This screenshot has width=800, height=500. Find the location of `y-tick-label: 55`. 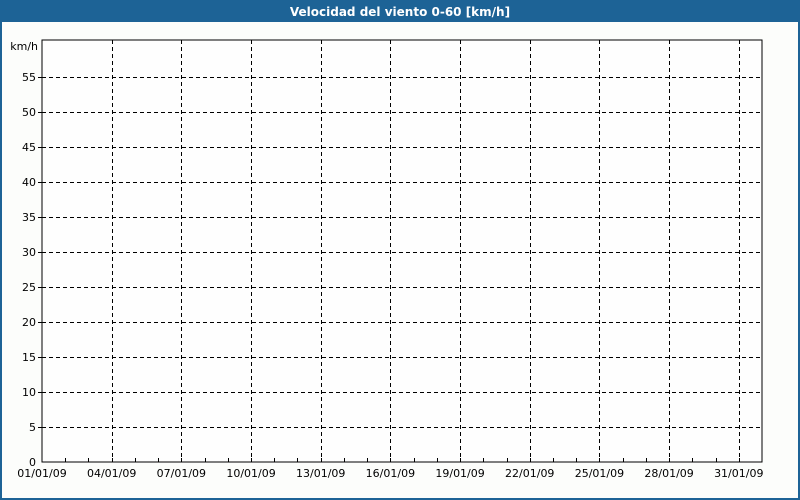

y-tick-label: 55 is located at coordinates (29, 77).